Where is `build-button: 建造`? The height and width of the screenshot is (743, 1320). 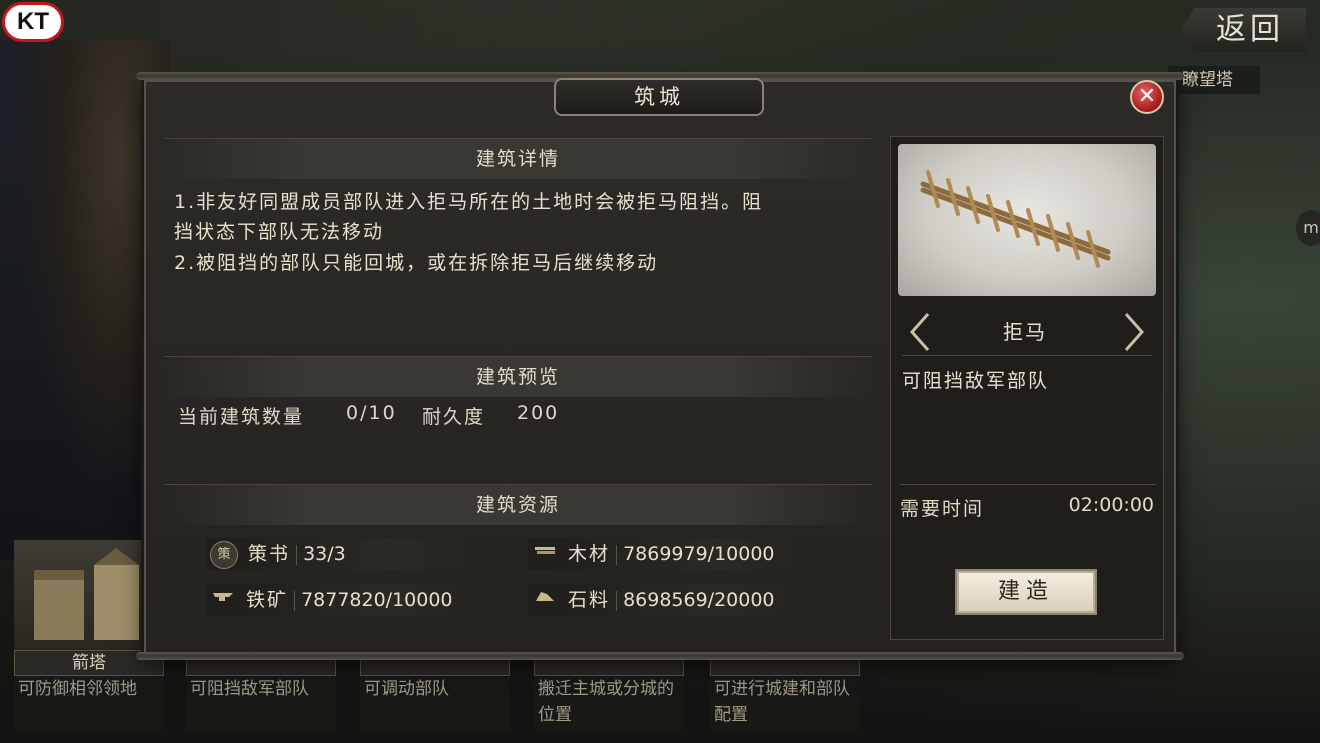 build-button: 建造 is located at coordinates (1026, 592).